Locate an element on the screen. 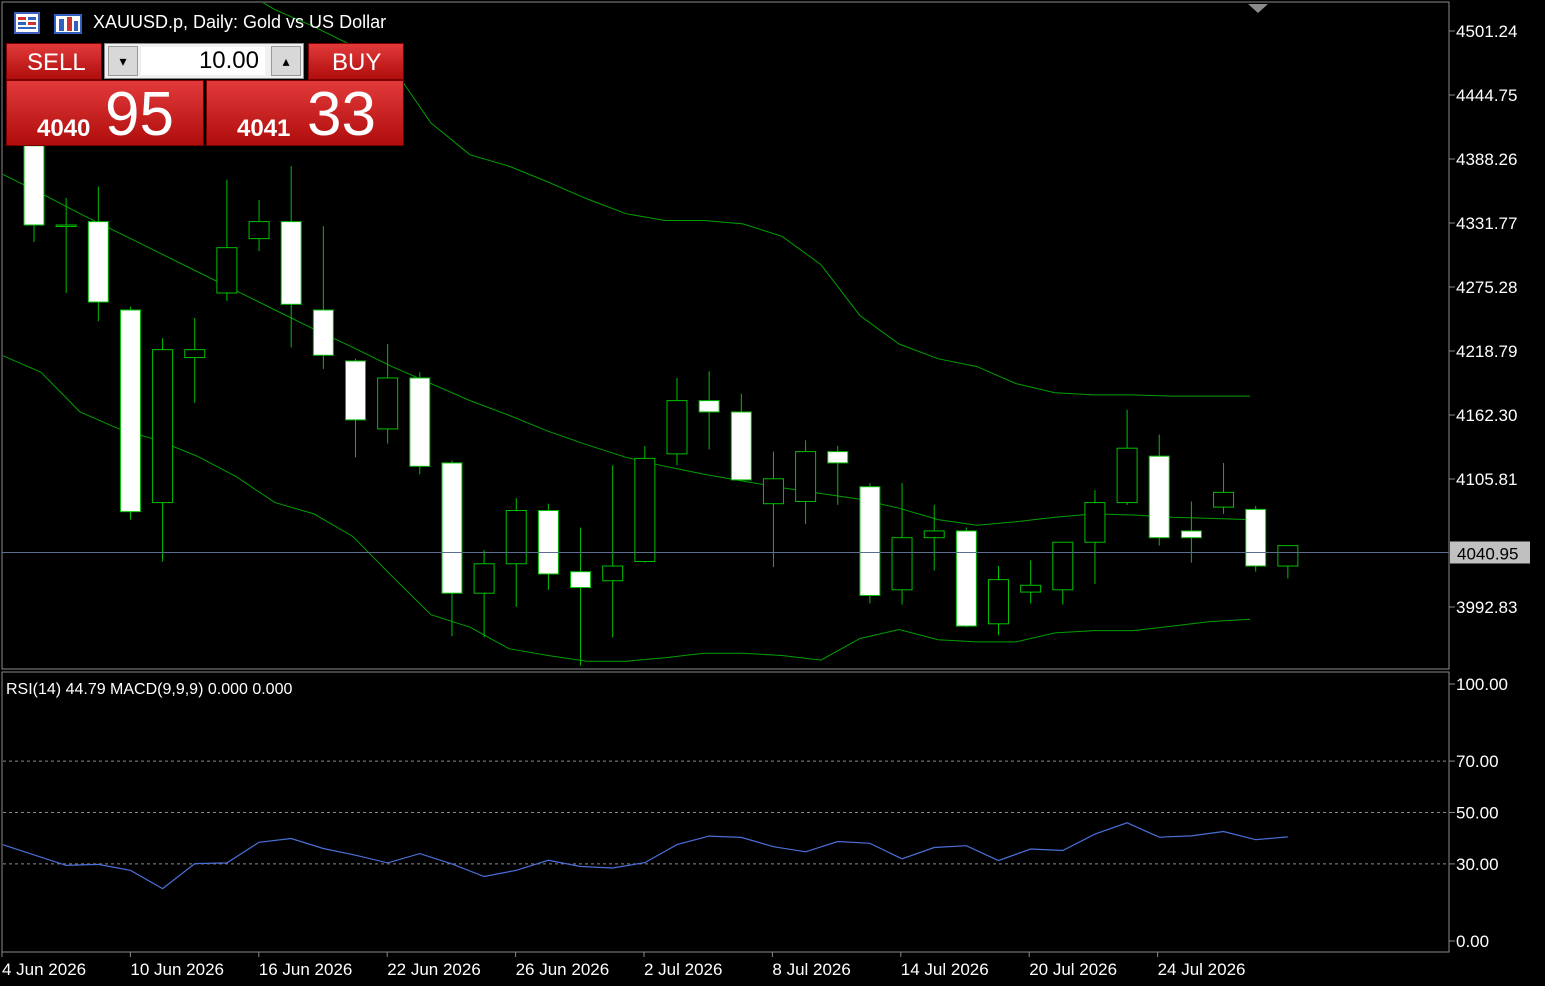 The image size is (1545, 986). buy-label: BUY is located at coordinates (357, 62).